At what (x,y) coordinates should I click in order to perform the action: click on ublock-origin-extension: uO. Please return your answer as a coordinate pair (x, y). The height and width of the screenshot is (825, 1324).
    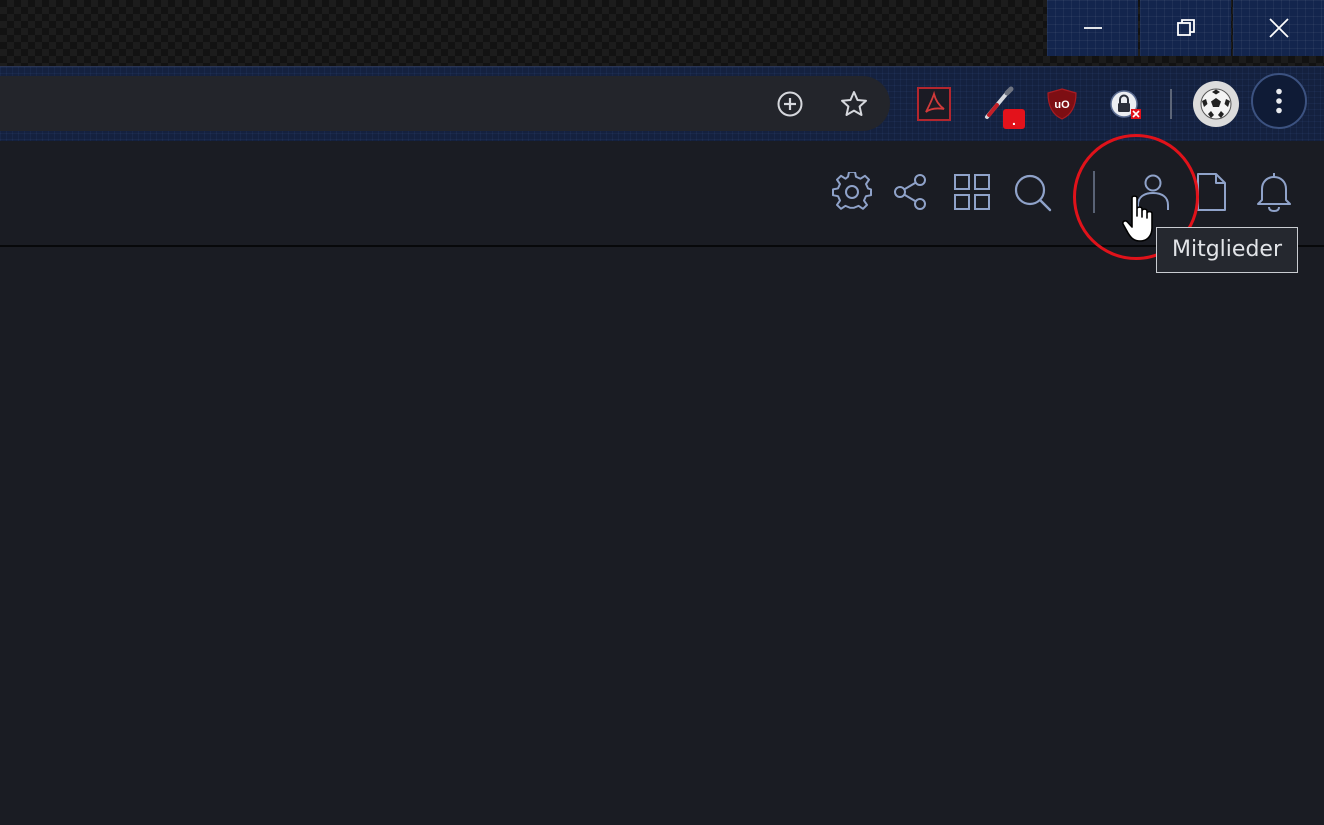
    Looking at the image, I should click on (1062, 104).